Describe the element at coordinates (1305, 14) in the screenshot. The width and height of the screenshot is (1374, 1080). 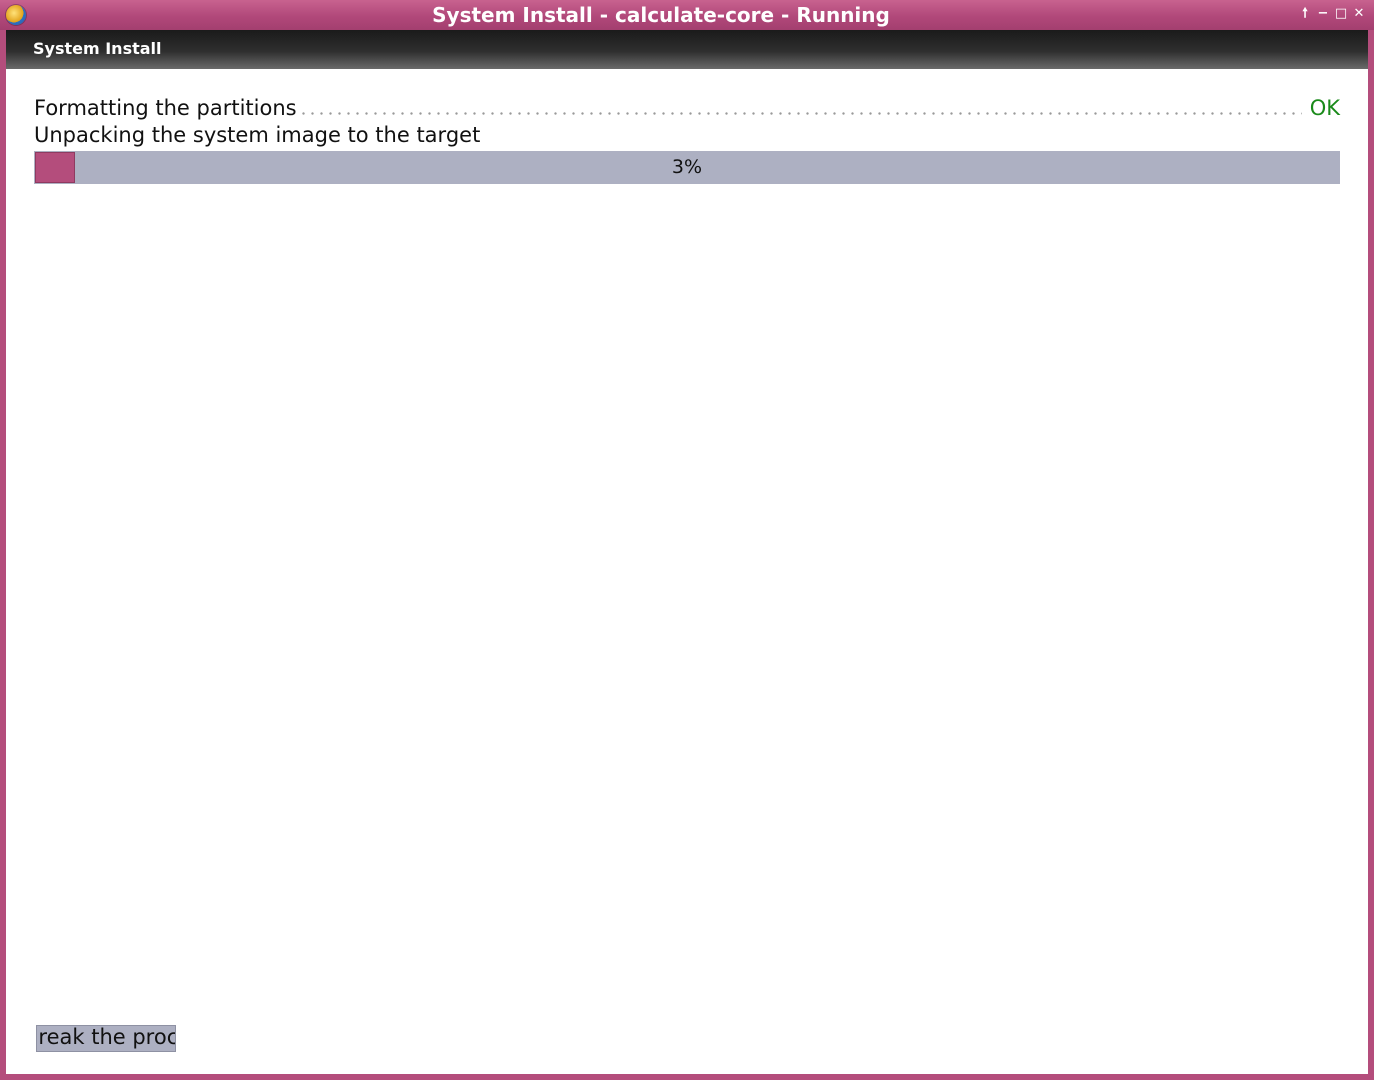
I see `raise-window-icon: 🠕` at that location.